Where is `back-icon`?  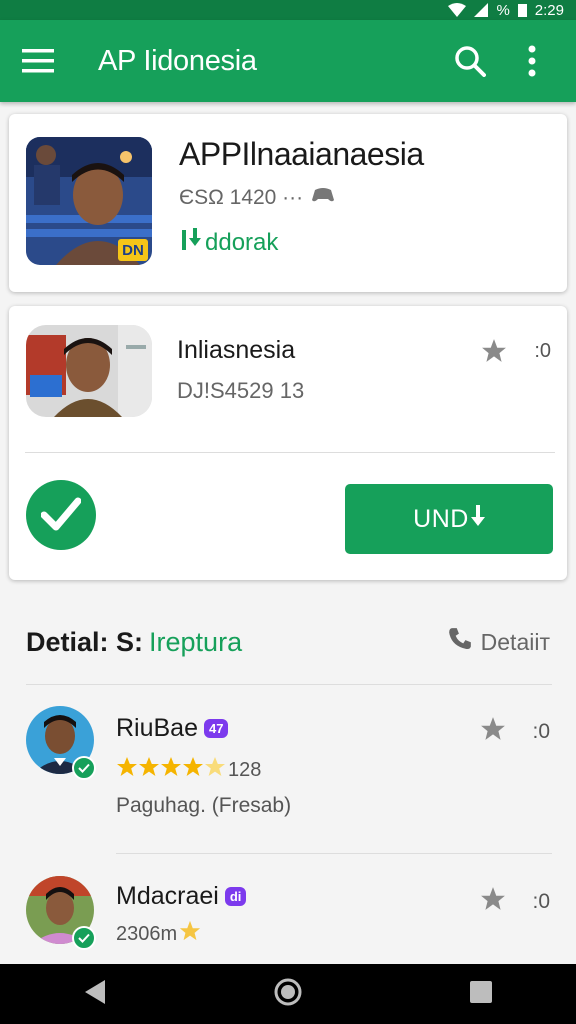
back-icon is located at coordinates (95, 994).